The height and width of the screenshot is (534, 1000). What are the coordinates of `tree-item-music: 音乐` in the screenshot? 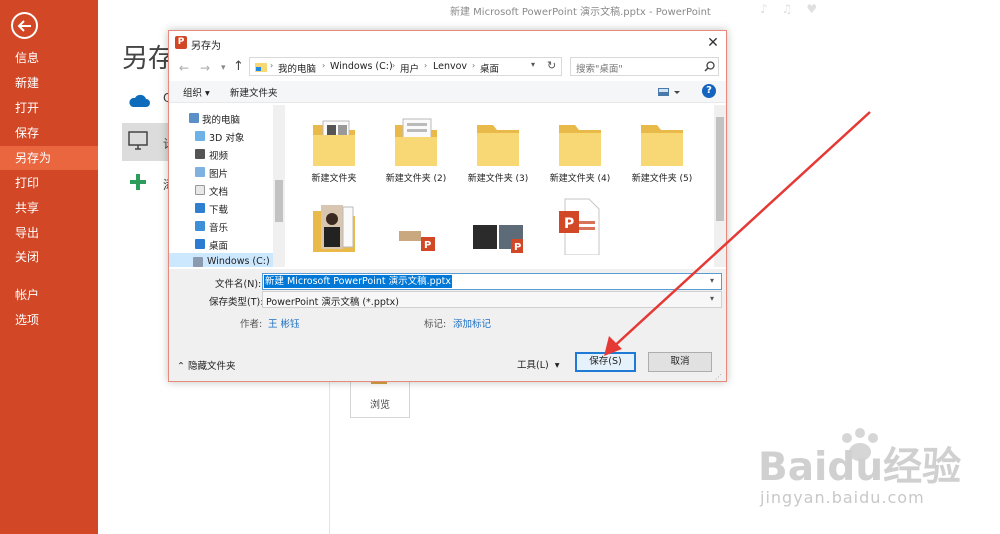 It's located at (225, 226).